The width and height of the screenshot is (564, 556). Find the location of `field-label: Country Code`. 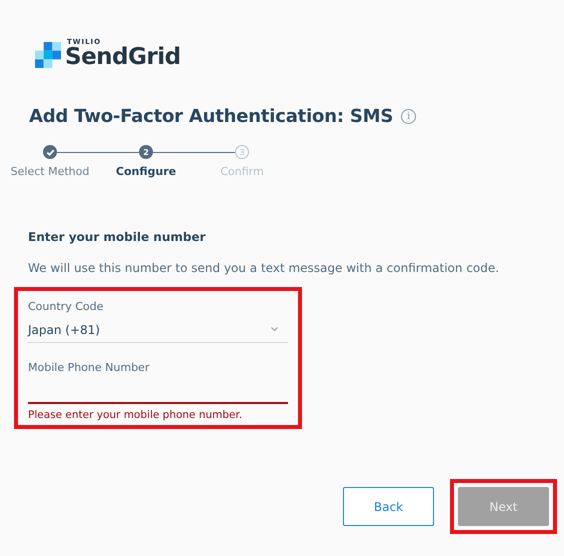

field-label: Country Code is located at coordinates (66, 306).